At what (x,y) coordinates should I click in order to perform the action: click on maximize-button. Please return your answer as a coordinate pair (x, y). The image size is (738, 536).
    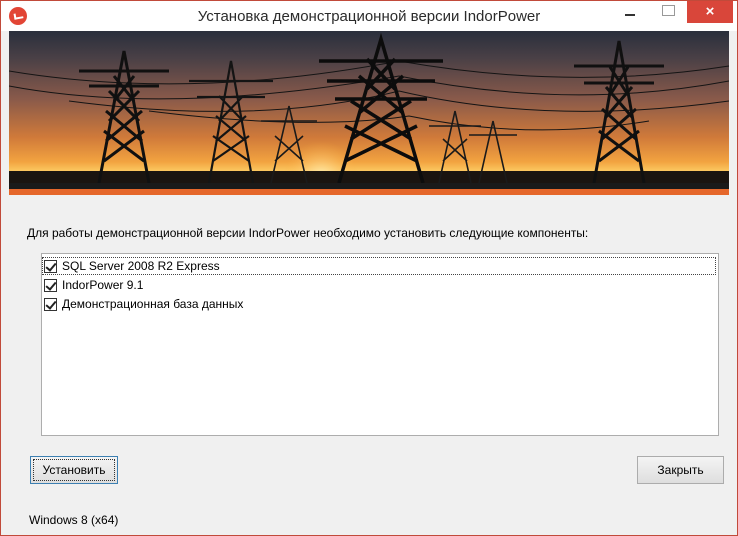
    Looking at the image, I should click on (667, 12).